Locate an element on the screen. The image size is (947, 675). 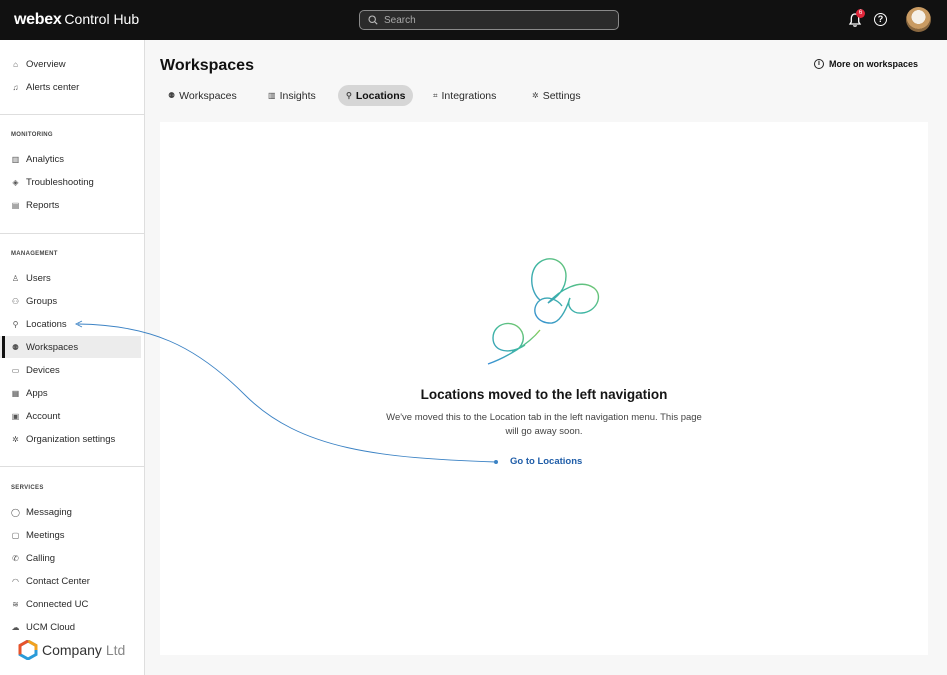
tab-label: Settings is located at coordinates (561, 95).